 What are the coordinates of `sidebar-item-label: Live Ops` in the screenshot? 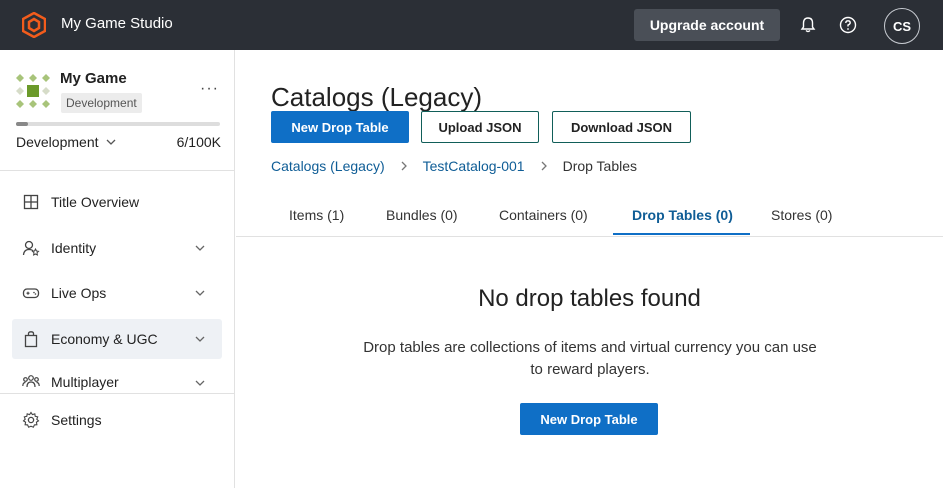 It's located at (79, 293).